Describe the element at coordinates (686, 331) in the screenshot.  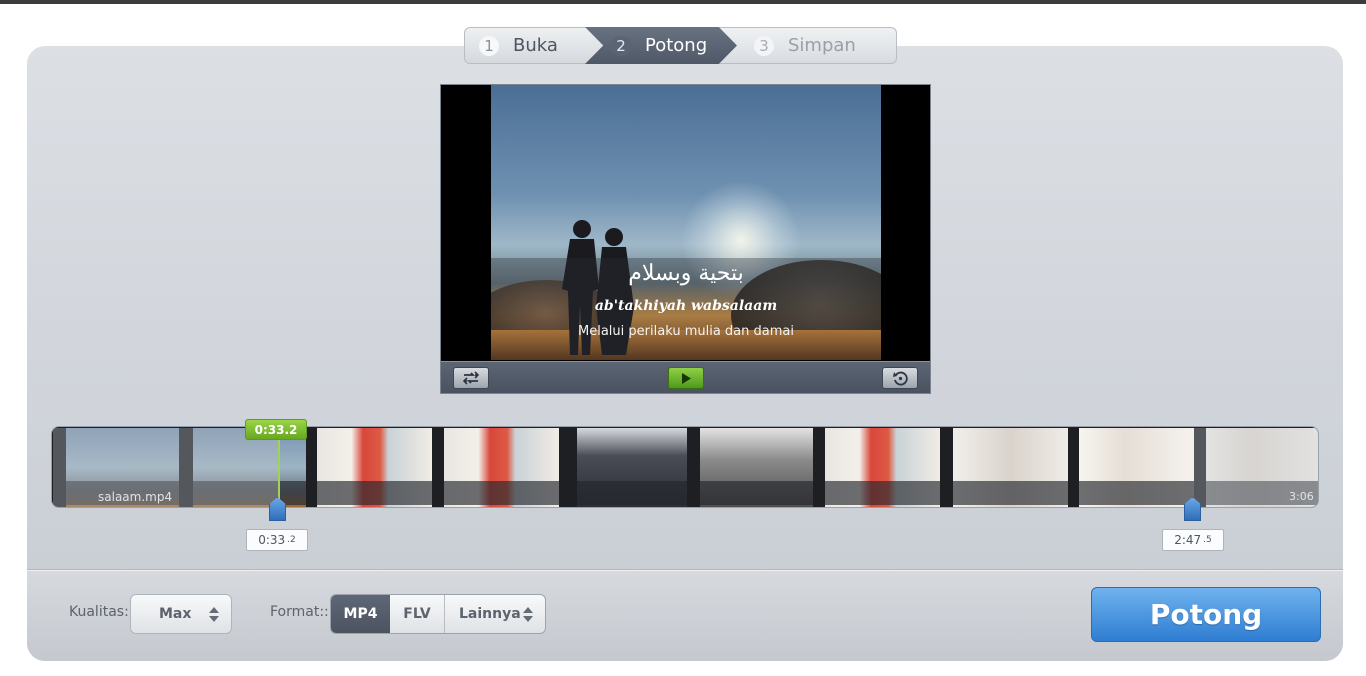
I see `video-subtitle: Melalui perilaku mulia dan damai` at that location.